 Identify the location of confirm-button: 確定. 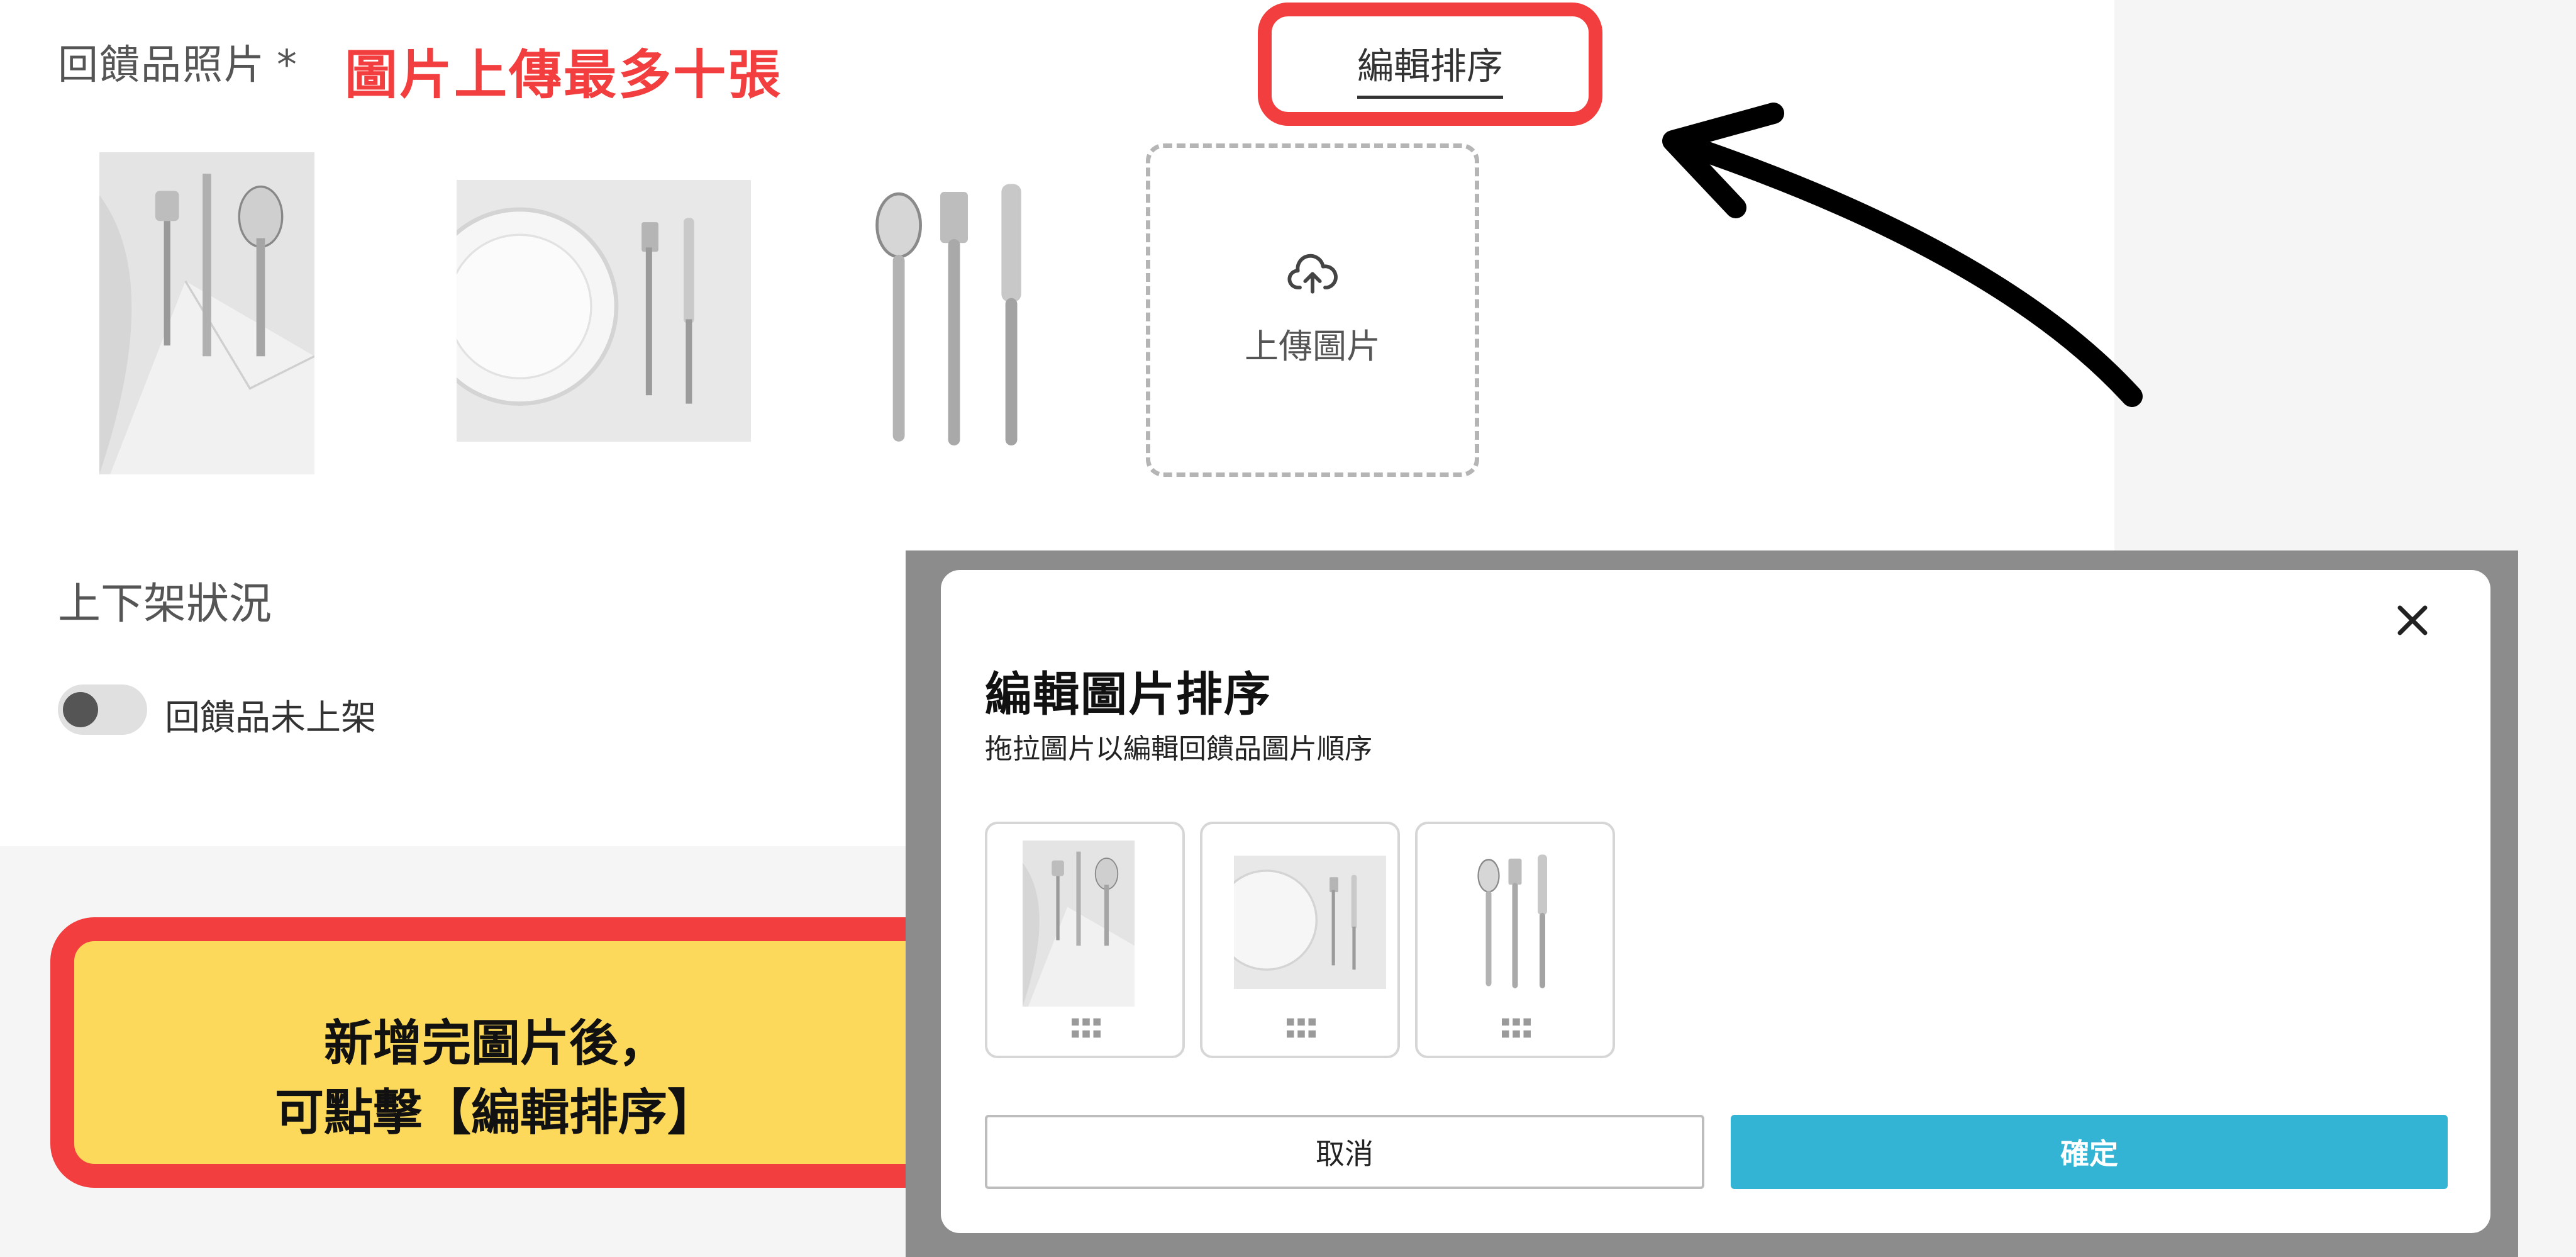
(2089, 1152).